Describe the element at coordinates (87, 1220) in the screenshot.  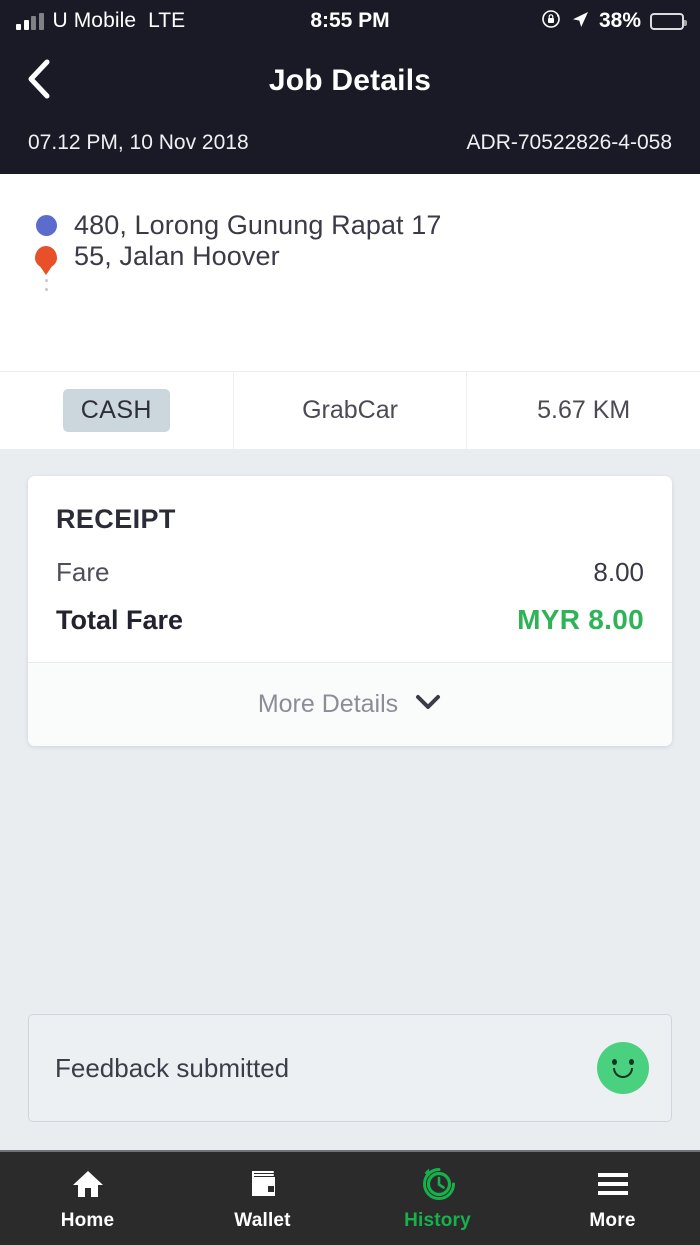
I see `tab-home-label: Home` at that location.